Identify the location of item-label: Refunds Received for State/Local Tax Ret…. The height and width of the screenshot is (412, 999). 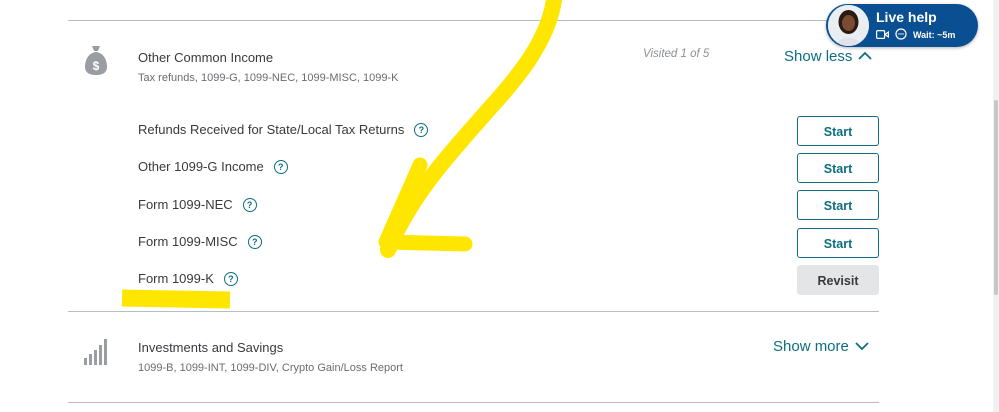
(271, 129).